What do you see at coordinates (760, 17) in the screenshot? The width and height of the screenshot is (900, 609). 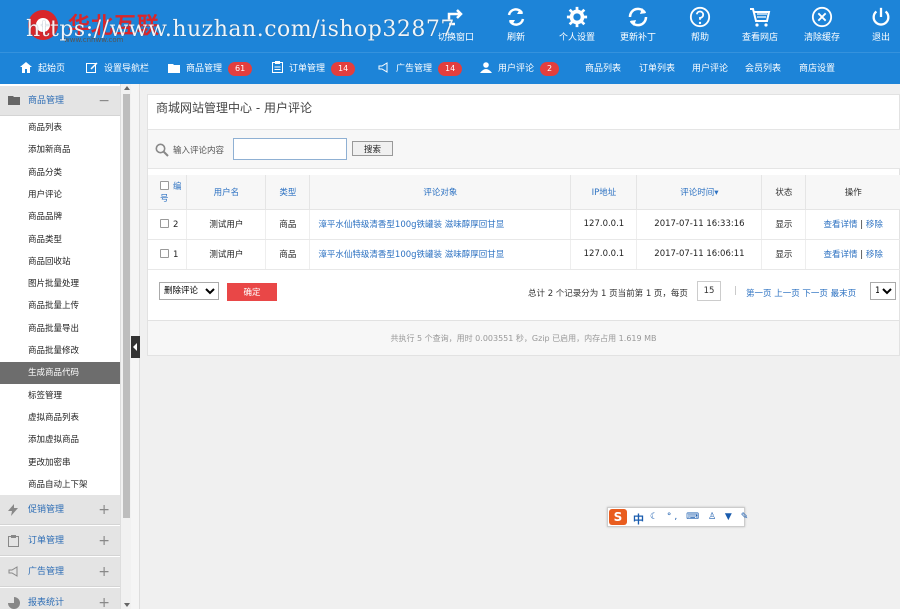 I see `cart-icon` at bounding box center [760, 17].